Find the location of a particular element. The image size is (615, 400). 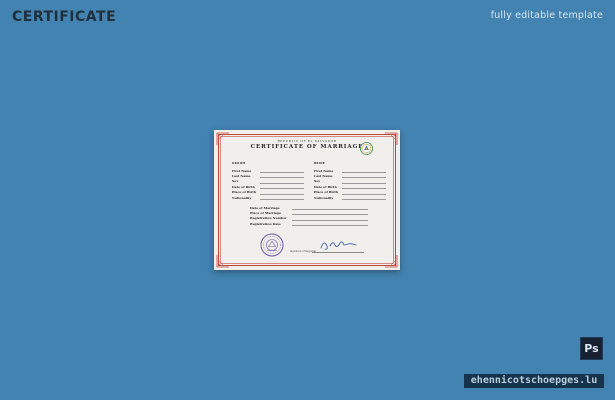

brand-title: CERTIFICATE is located at coordinates (64, 17).